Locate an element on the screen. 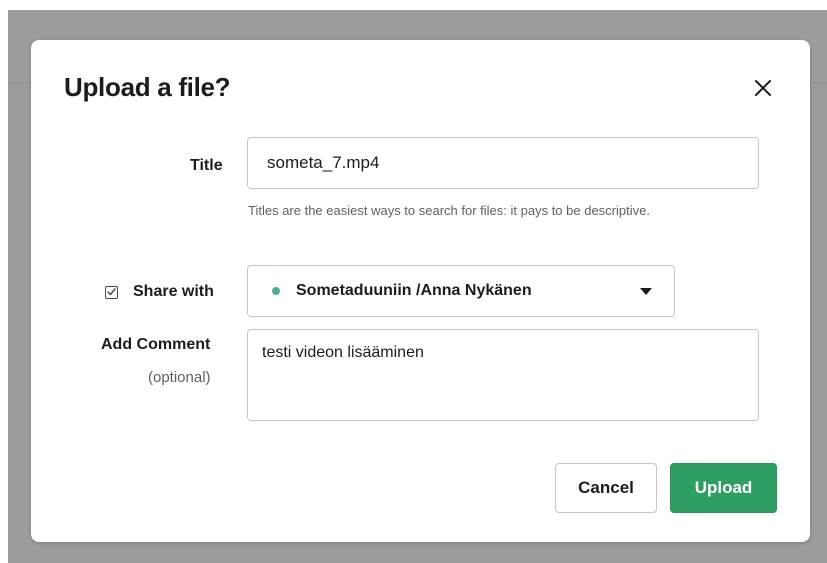  title-input is located at coordinates (503, 163).